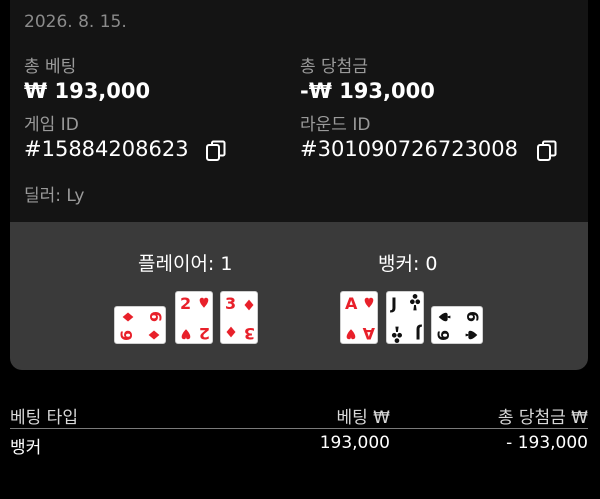 This screenshot has height=499, width=600. I want to click on player-score-title: 플레이어: 1, so click(185, 264).